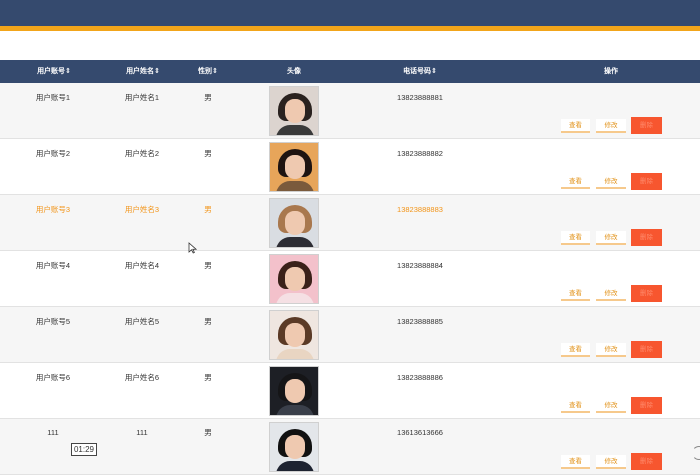 This screenshot has width=700, height=475. I want to click on cell-name: 用户姓名6, so click(142, 377).